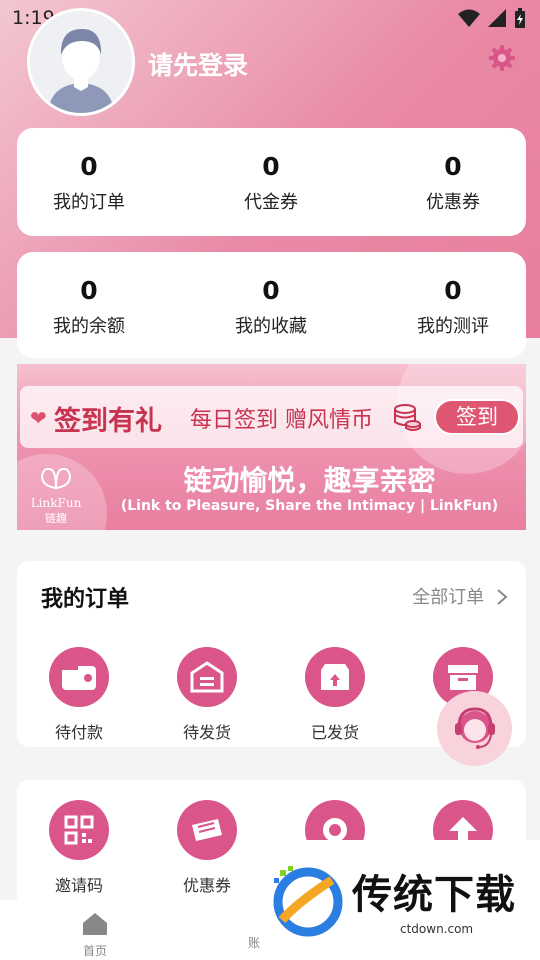 This screenshot has width=540, height=960. Describe the element at coordinates (198, 64) in the screenshot. I see `login-prompt: 请先登录` at that location.